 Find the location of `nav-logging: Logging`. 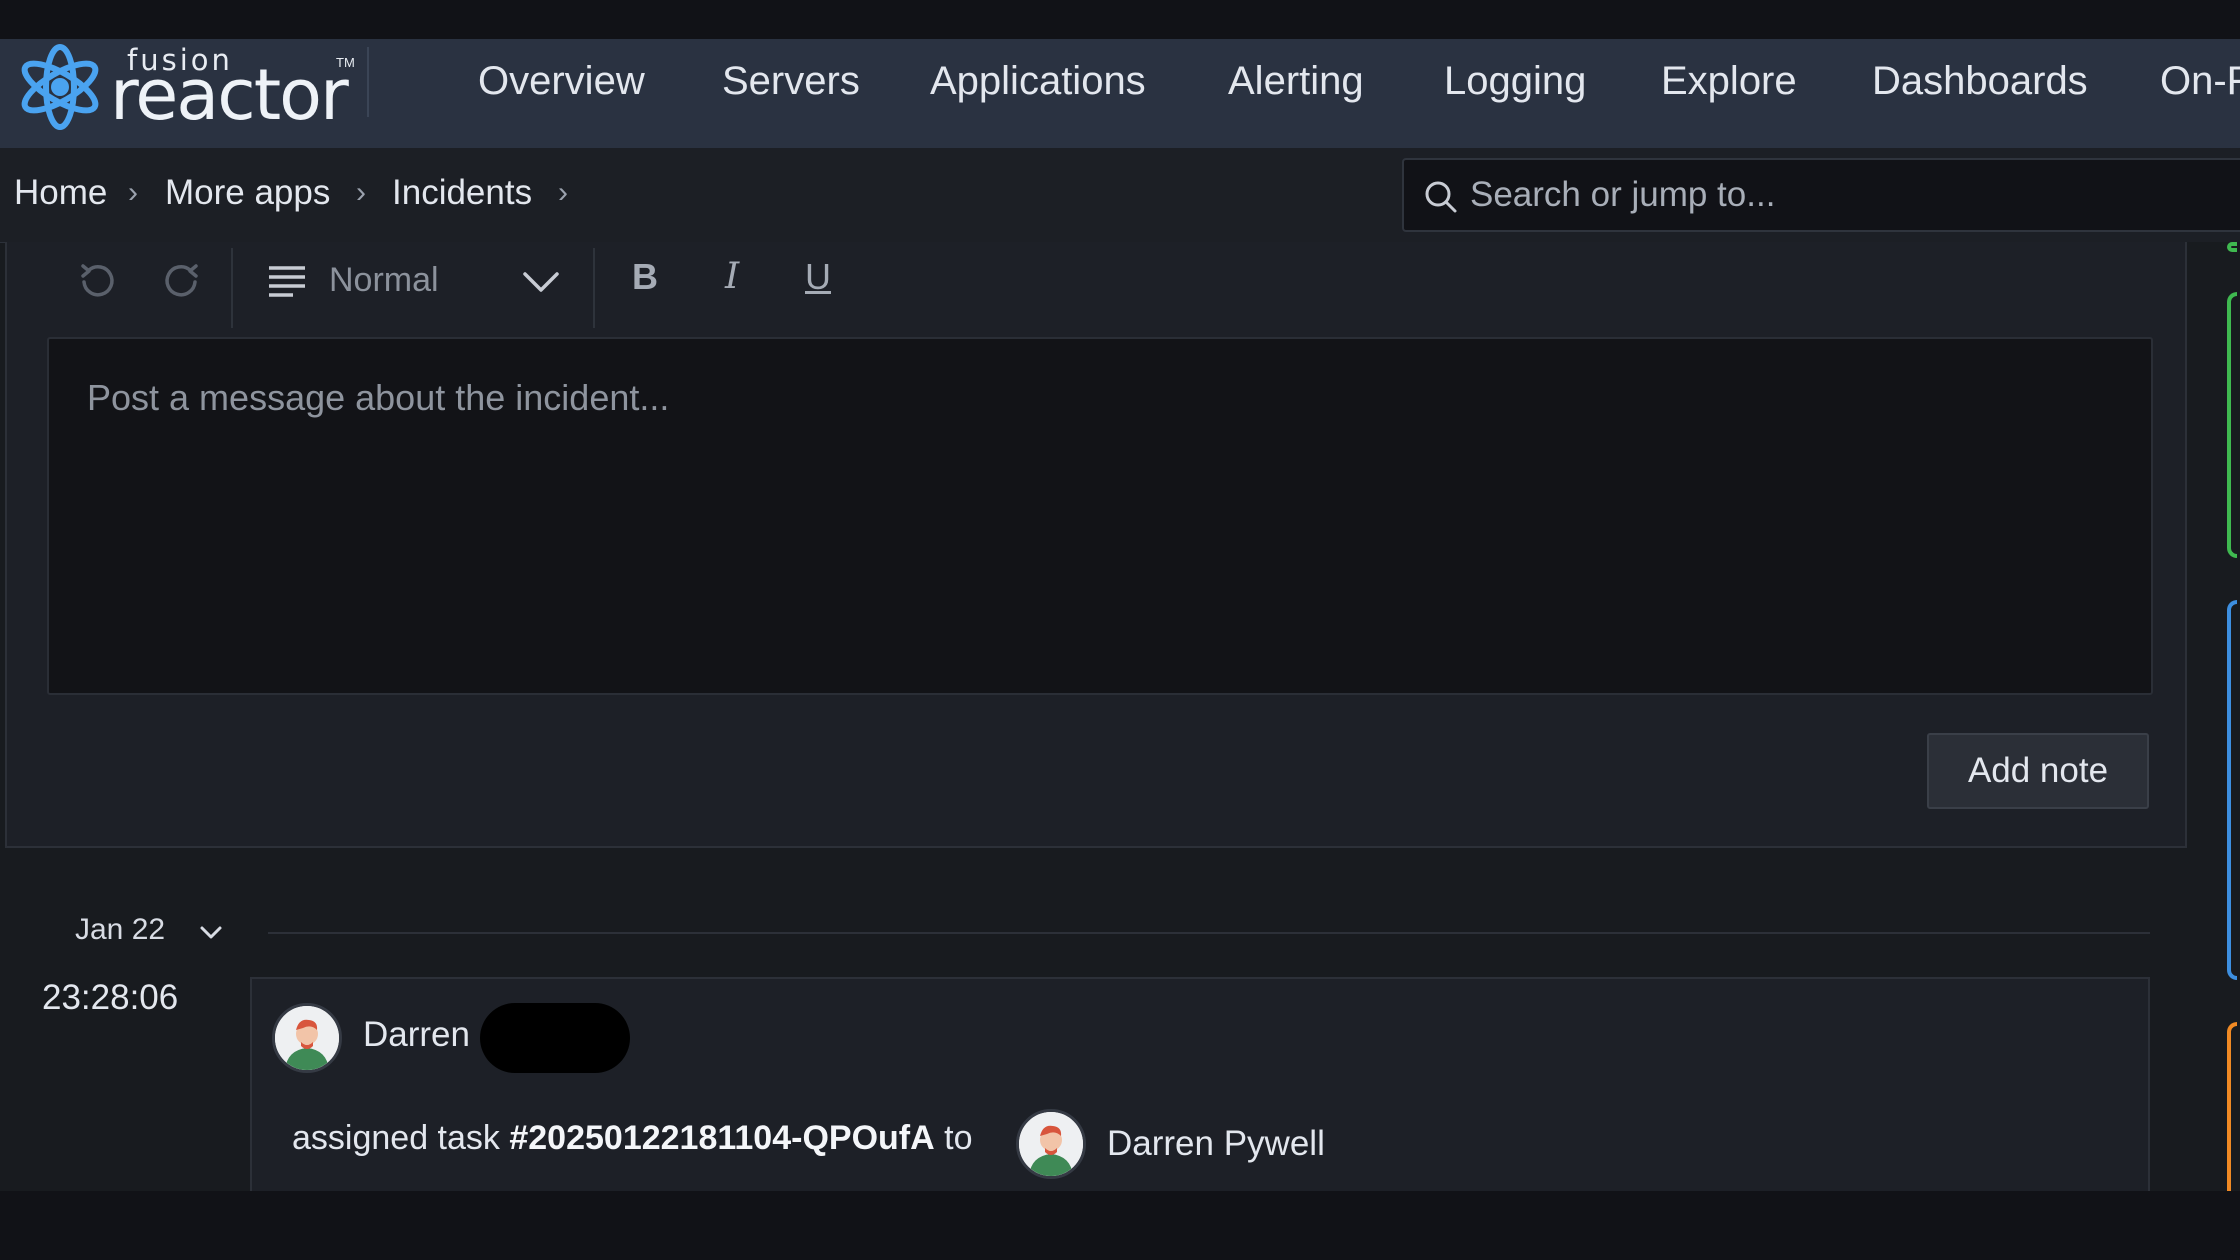

nav-logging: Logging is located at coordinates (1515, 81).